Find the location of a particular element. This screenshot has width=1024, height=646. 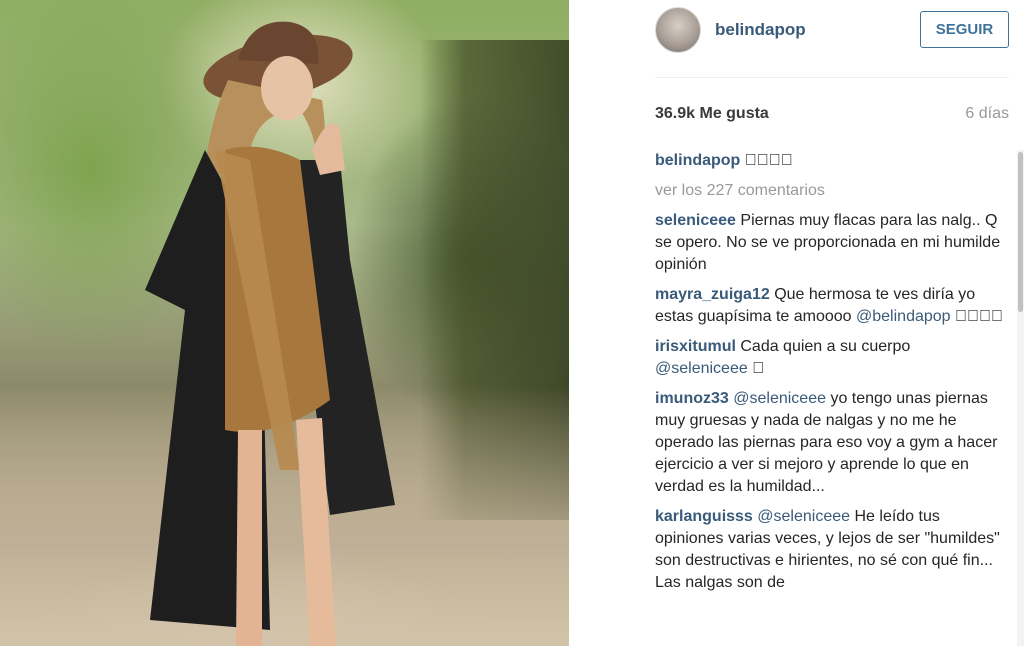

caption-username: belindapop is located at coordinates (697, 160).